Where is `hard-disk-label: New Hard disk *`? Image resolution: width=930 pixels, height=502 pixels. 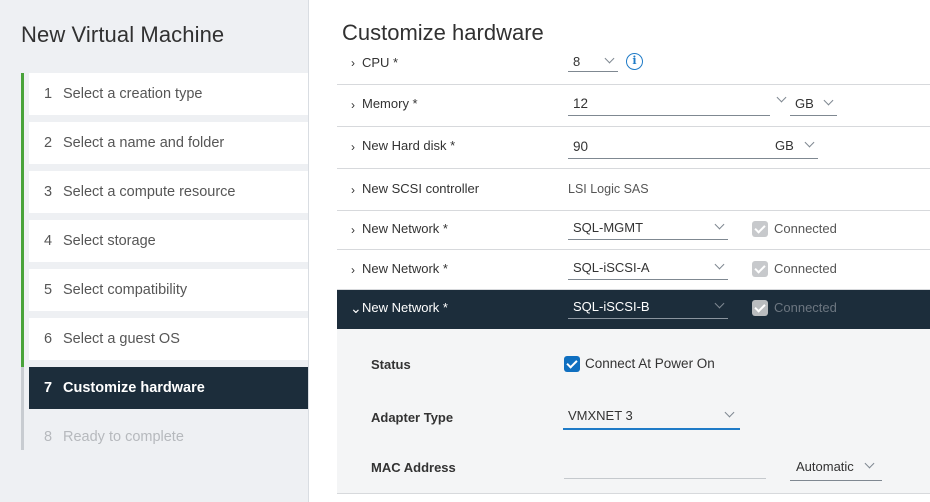 hard-disk-label: New Hard disk * is located at coordinates (408, 145).